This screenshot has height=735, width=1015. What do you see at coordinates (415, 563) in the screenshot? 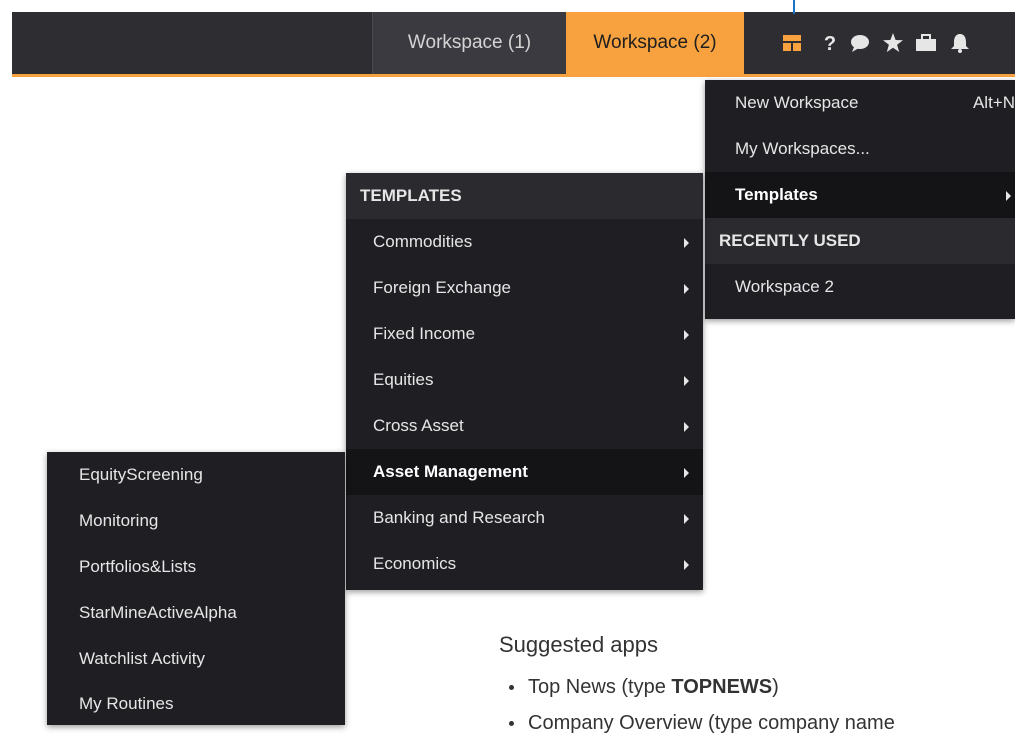
I see `menu-item-label: Economics` at bounding box center [415, 563].